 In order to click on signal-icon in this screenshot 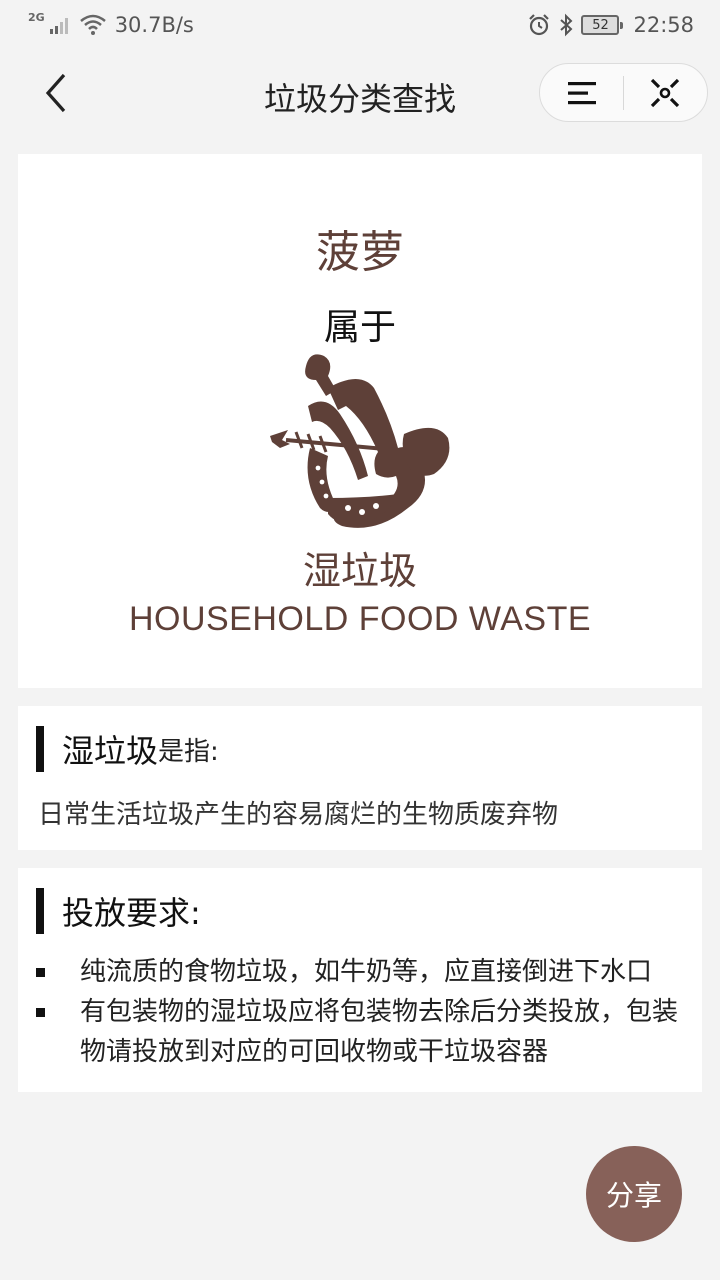, I will do `click(60, 25)`.